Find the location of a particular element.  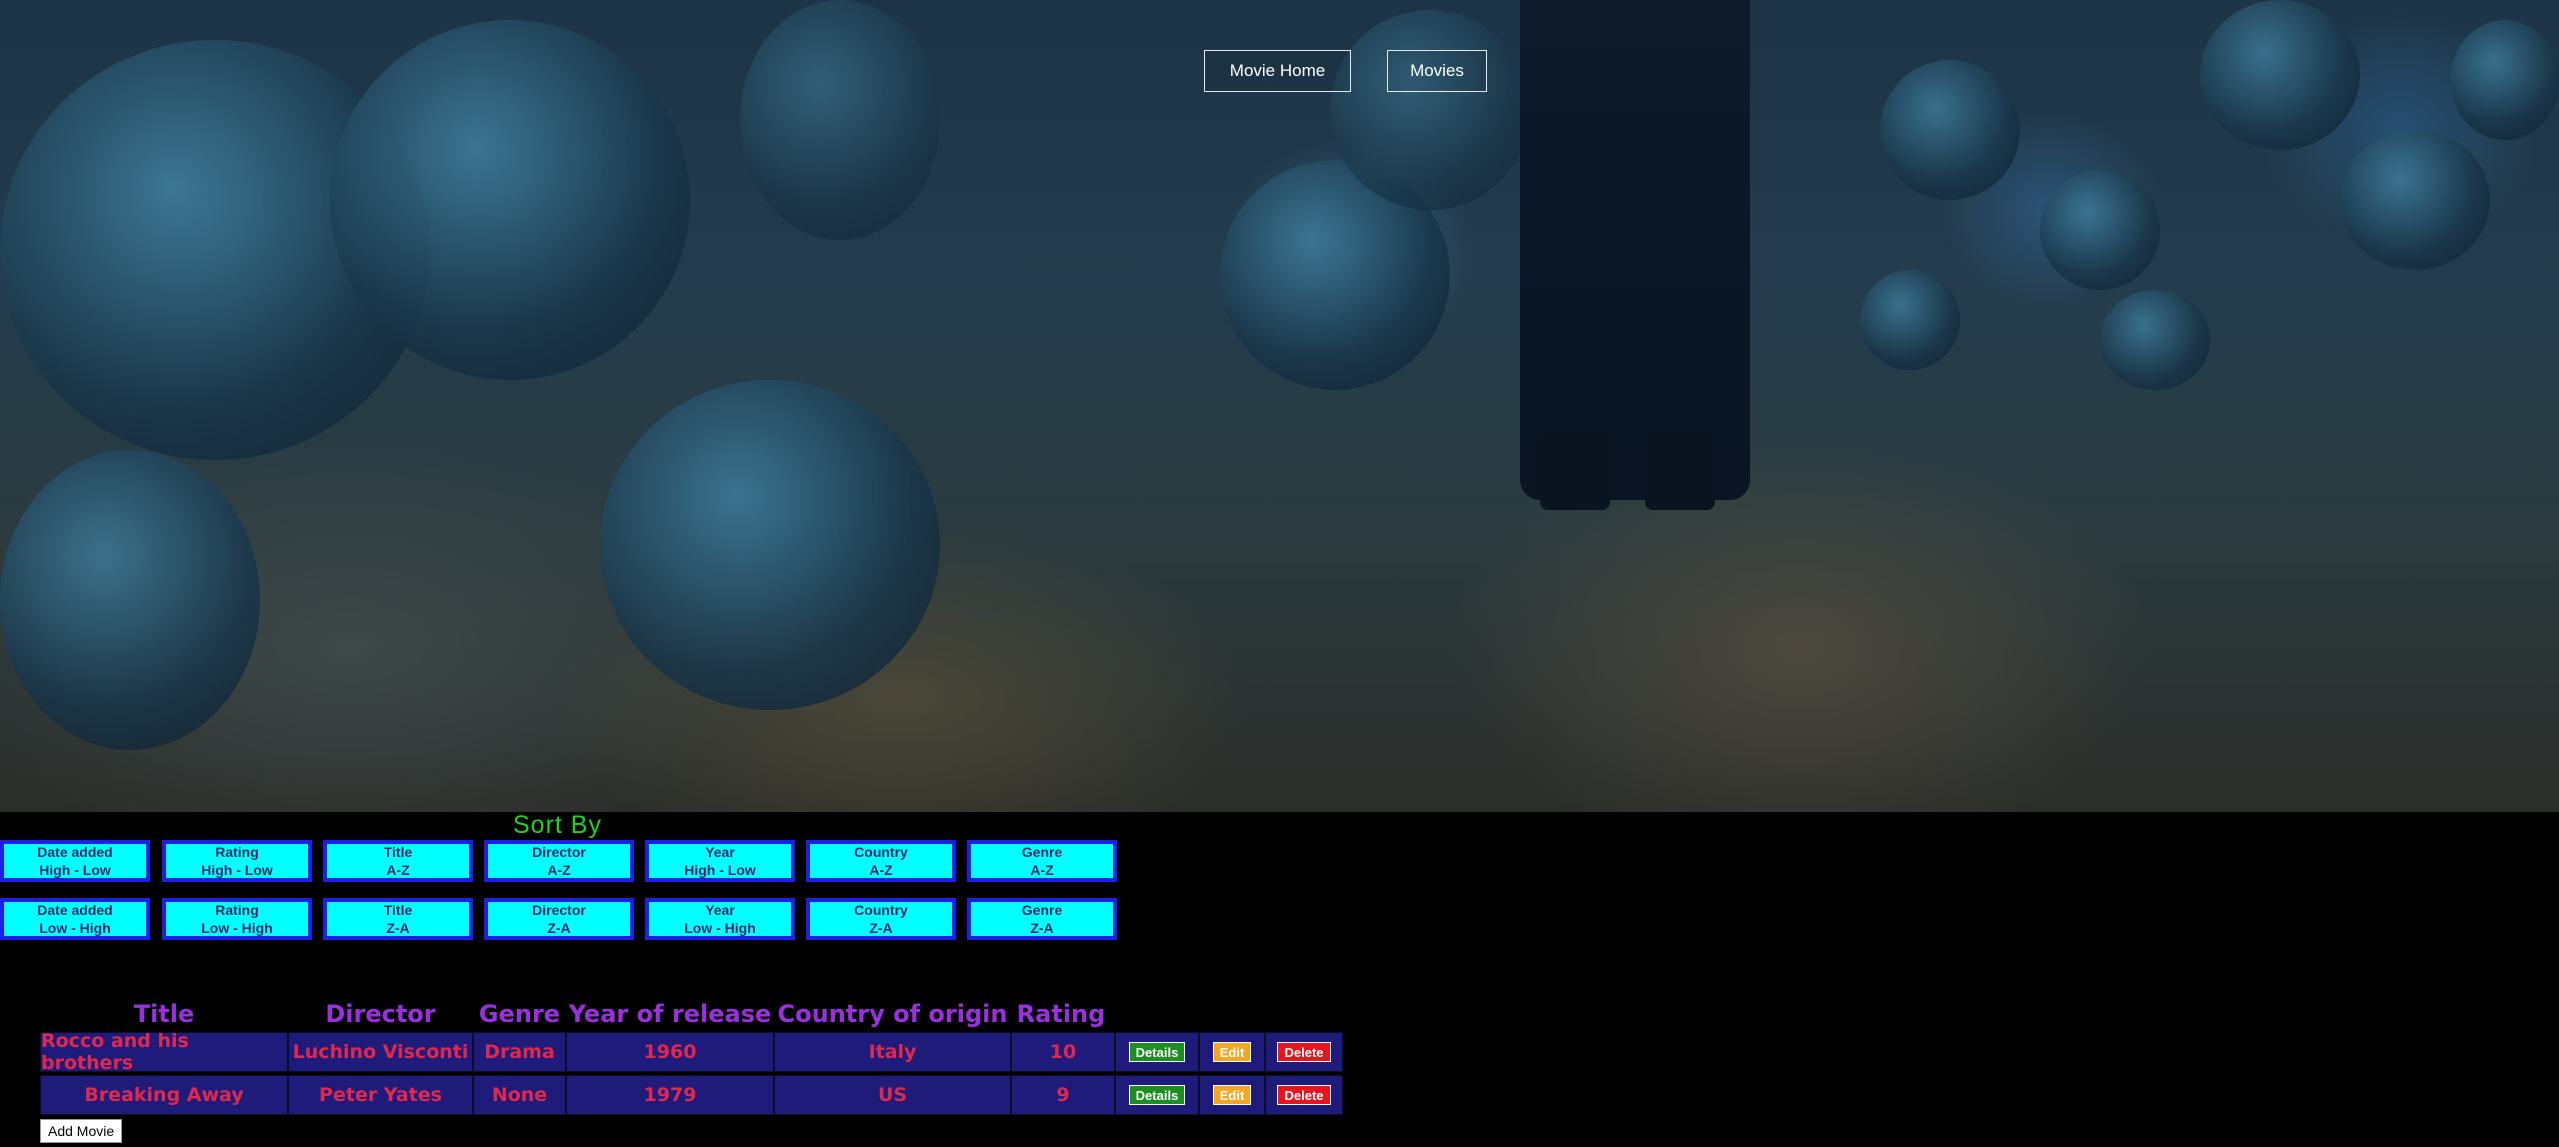

column-header-year: Year of release is located at coordinates (670, 1014).